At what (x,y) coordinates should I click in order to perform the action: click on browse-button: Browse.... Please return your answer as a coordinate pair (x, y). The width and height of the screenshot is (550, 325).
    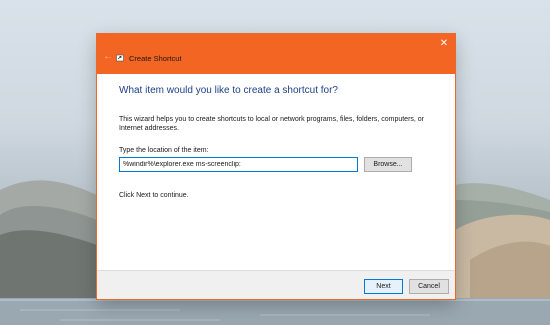
    Looking at the image, I should click on (388, 164).